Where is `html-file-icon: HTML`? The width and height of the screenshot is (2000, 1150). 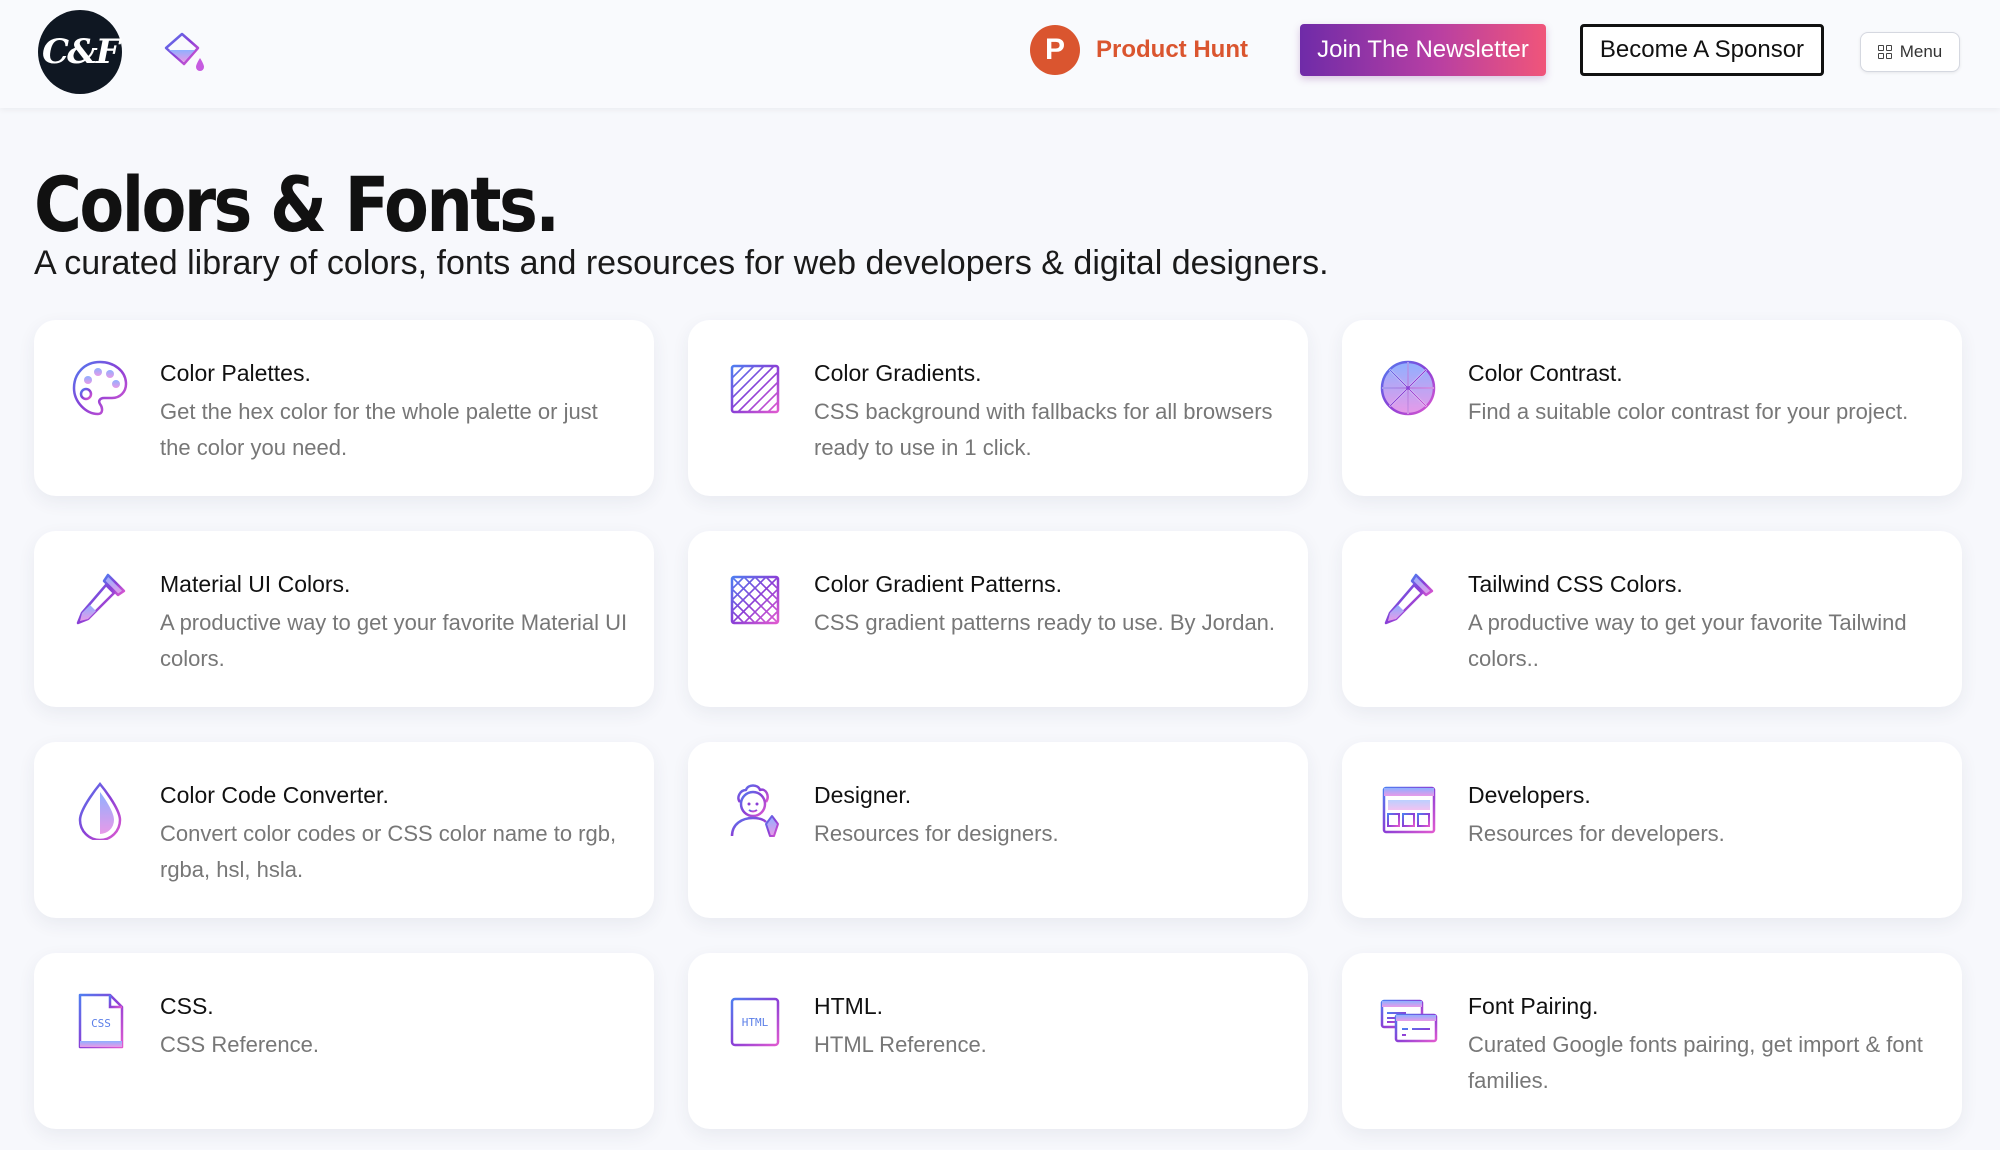
html-file-icon: HTML is located at coordinates (755, 1022).